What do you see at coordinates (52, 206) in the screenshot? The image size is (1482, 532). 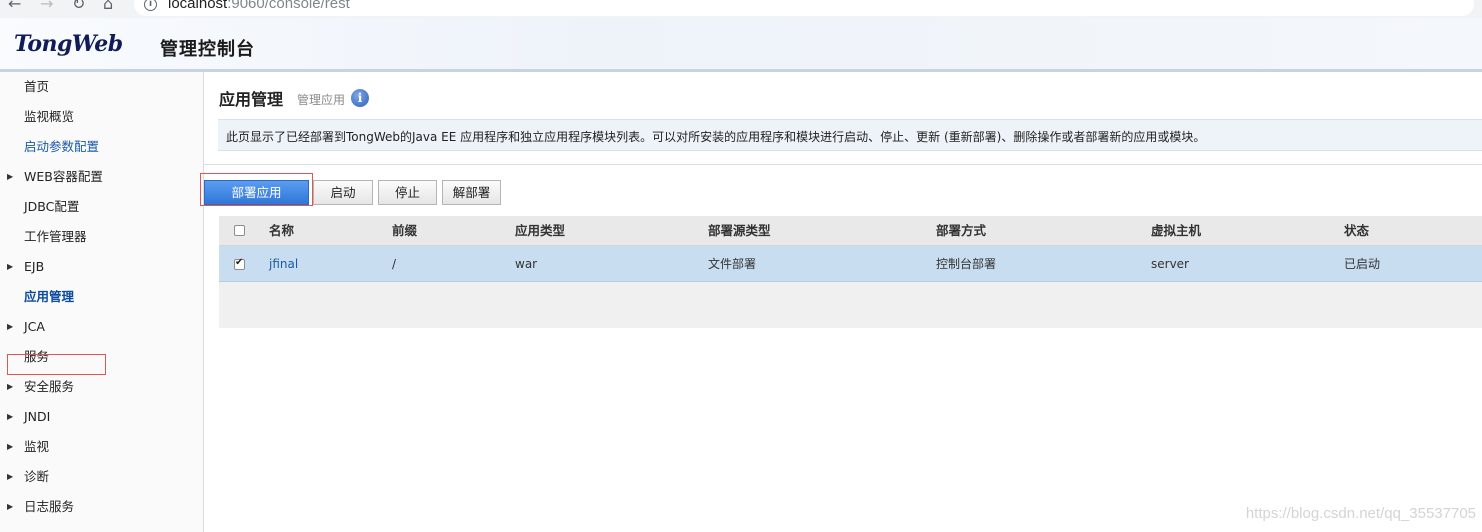 I see `sidebar-item-label: JDBC配置` at bounding box center [52, 206].